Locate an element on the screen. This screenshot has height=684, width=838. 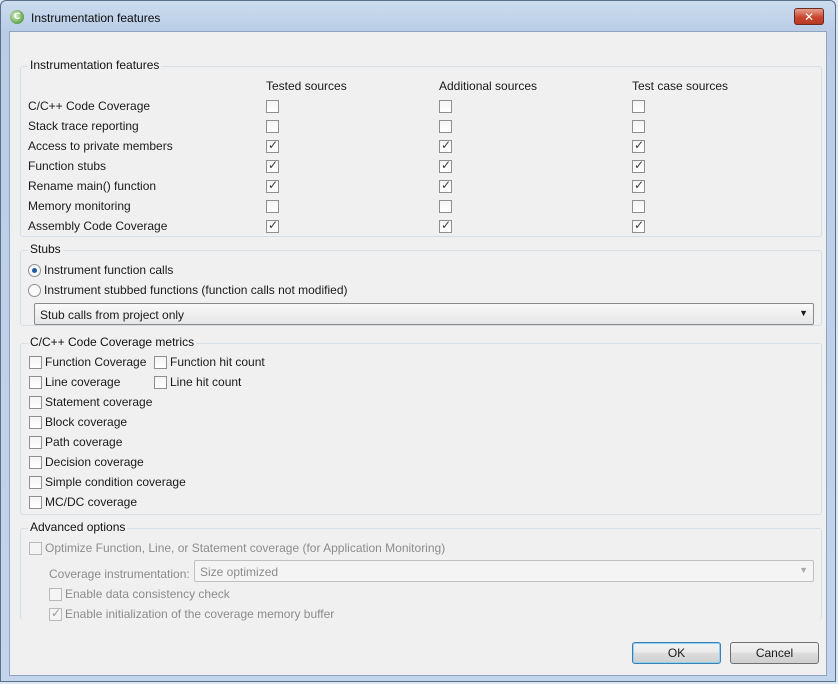
stub-calls-value: Stub calls from project only is located at coordinates (112, 315).